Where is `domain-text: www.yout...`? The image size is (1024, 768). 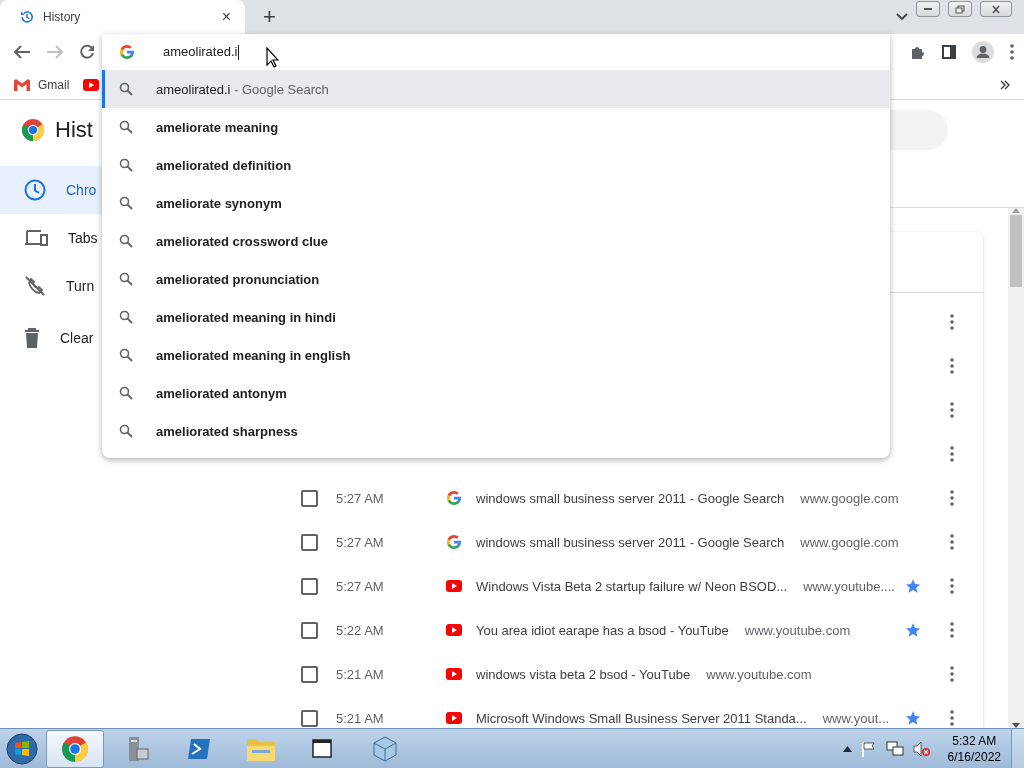
domain-text: www.yout... is located at coordinates (856, 718).